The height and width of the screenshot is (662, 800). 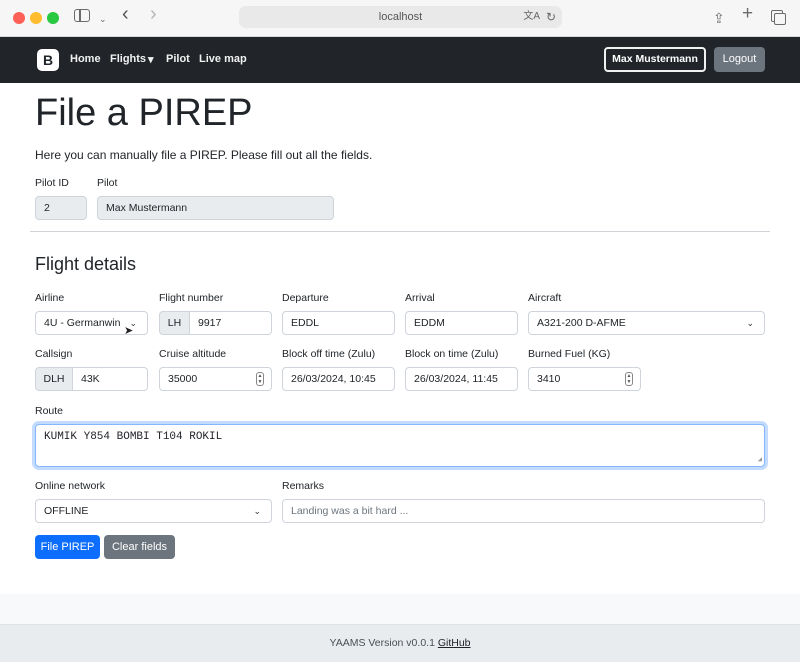 What do you see at coordinates (66, 511) in the screenshot?
I see `online-network-value: OFFLINE` at bounding box center [66, 511].